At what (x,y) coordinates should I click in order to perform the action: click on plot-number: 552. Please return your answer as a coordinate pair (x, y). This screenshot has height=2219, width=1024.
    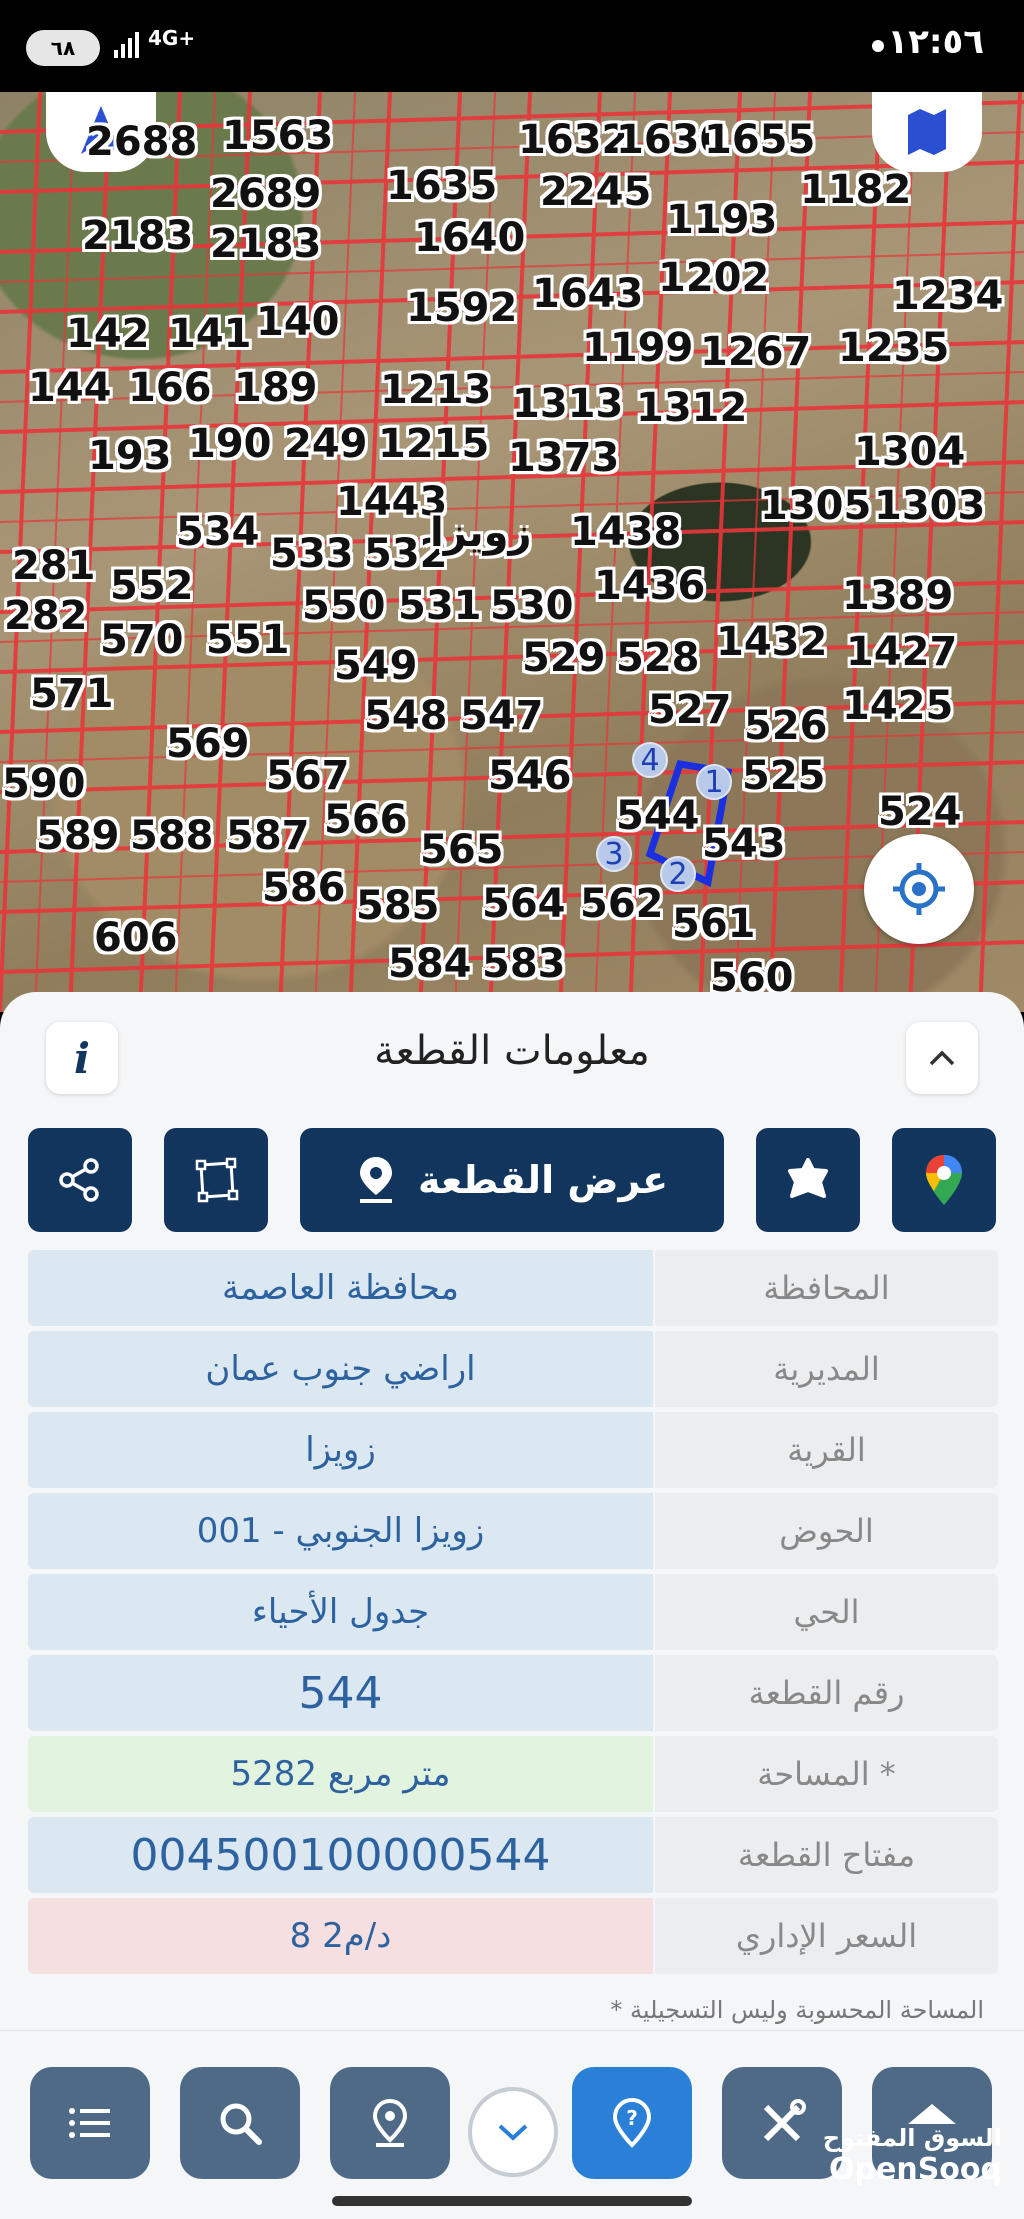
    Looking at the image, I should click on (152, 586).